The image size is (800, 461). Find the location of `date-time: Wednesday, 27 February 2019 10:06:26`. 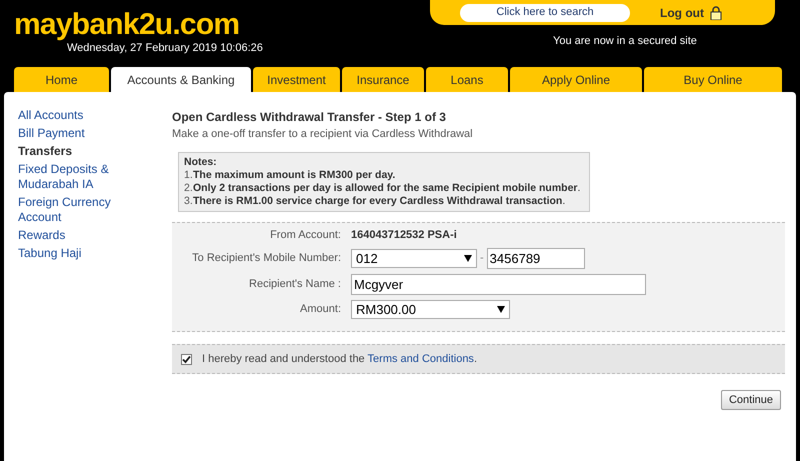

date-time: Wednesday, 27 February 2019 10:06:26 is located at coordinates (165, 48).